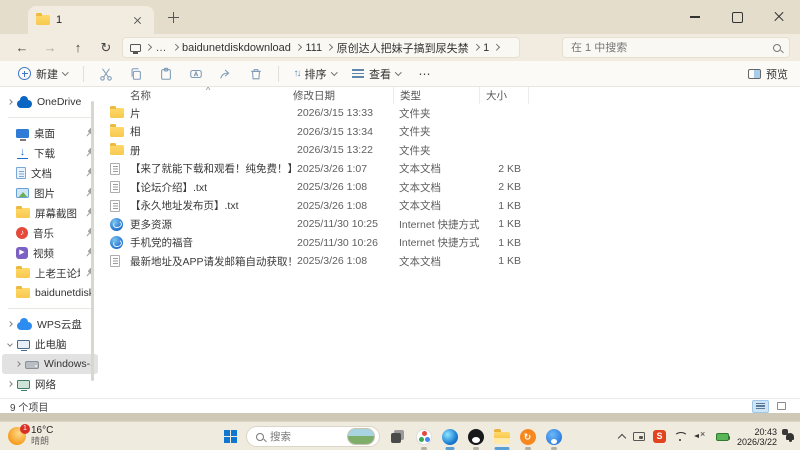  Describe the element at coordinates (166, 74) in the screenshot. I see `paste-button` at that location.